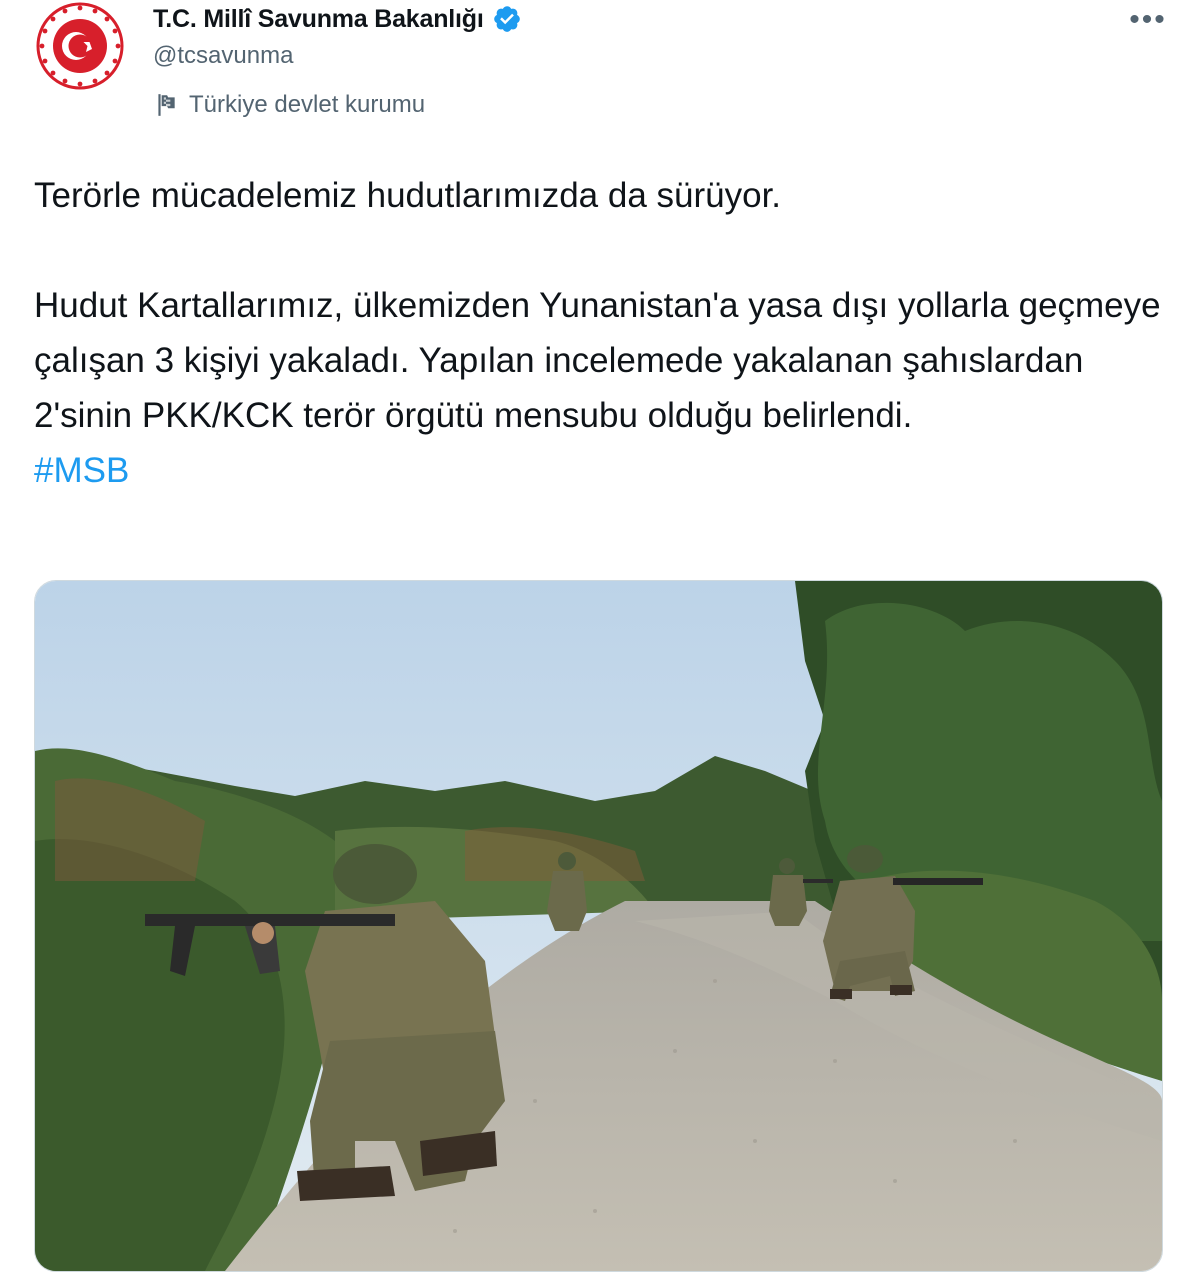  I want to click on more-options-button: •••, so click(1148, 19).